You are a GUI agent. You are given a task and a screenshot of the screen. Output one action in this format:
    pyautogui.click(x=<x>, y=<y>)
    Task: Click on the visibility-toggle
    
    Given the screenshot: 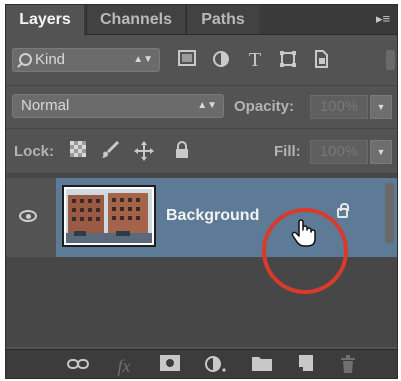 What is the action you would take?
    pyautogui.click(x=31, y=217)
    